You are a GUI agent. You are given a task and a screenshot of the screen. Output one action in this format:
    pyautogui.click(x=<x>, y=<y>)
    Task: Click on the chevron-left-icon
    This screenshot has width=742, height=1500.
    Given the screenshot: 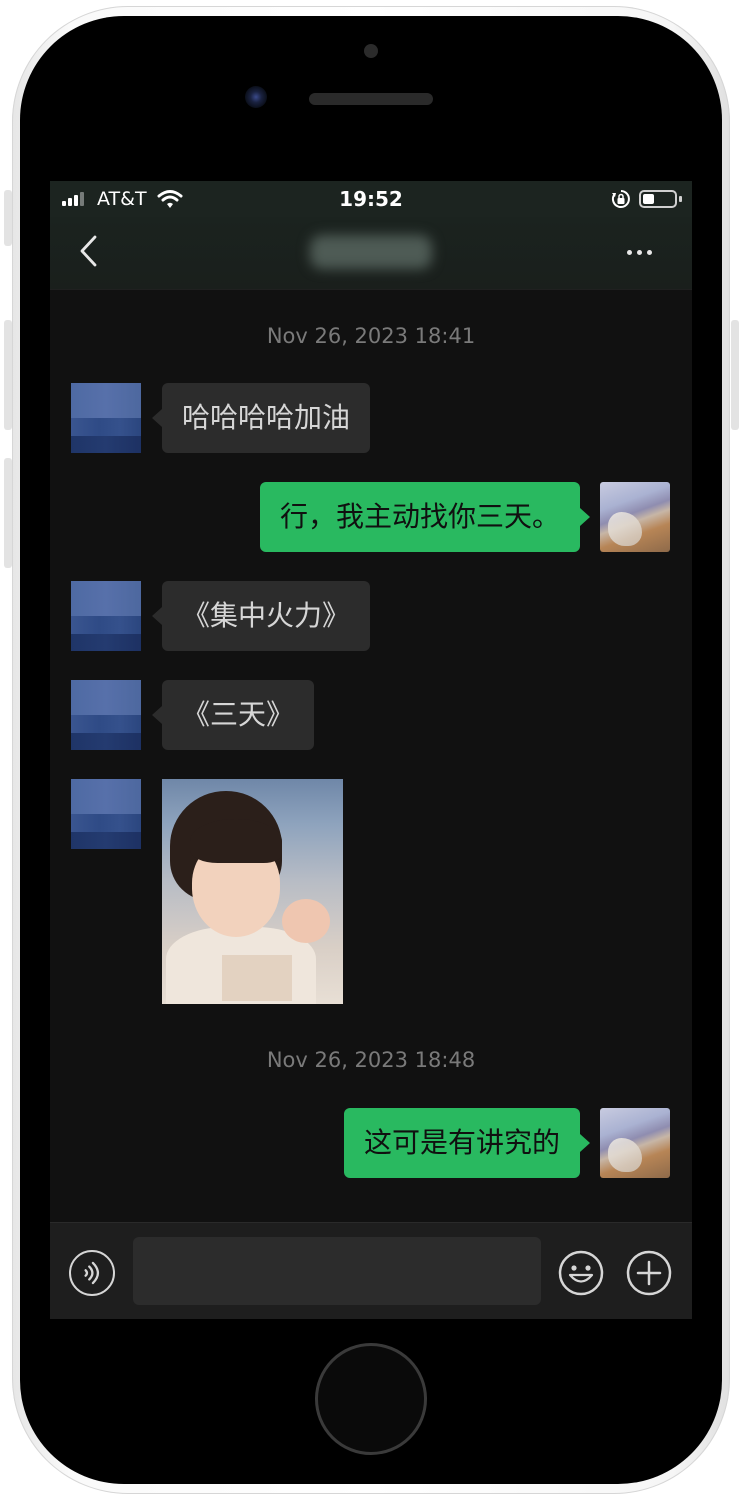 What is the action you would take?
    pyautogui.click(x=90, y=251)
    